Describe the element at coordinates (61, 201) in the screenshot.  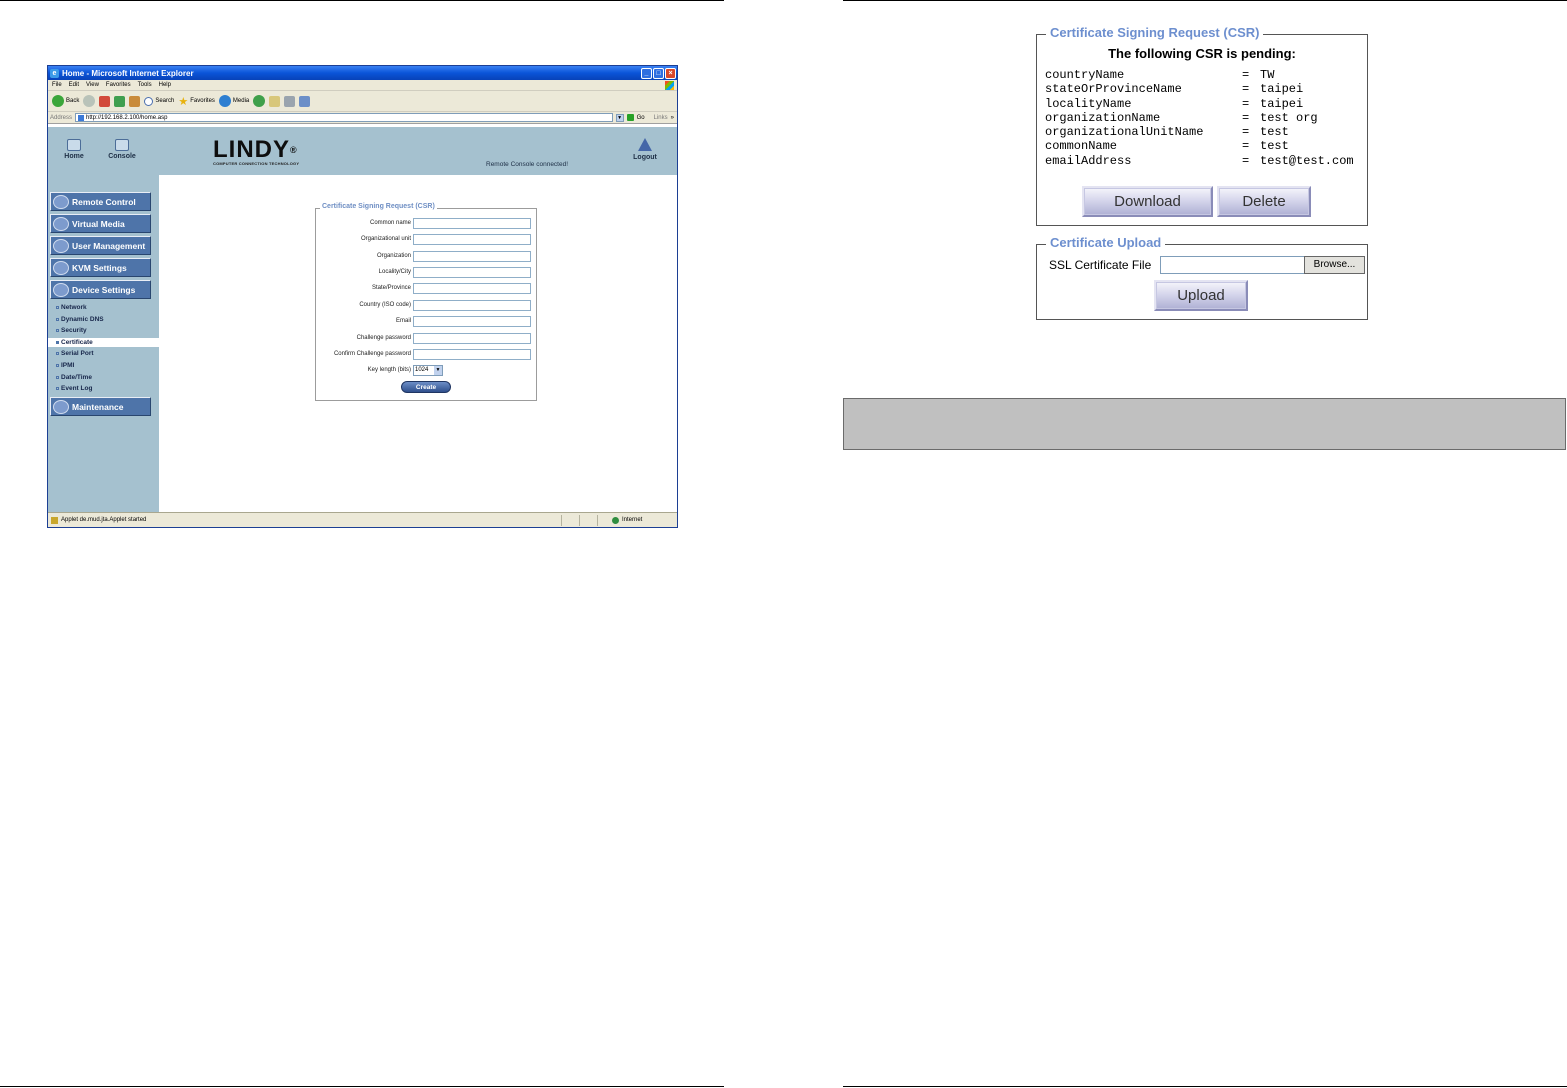
I see `remote-control-icon` at that location.